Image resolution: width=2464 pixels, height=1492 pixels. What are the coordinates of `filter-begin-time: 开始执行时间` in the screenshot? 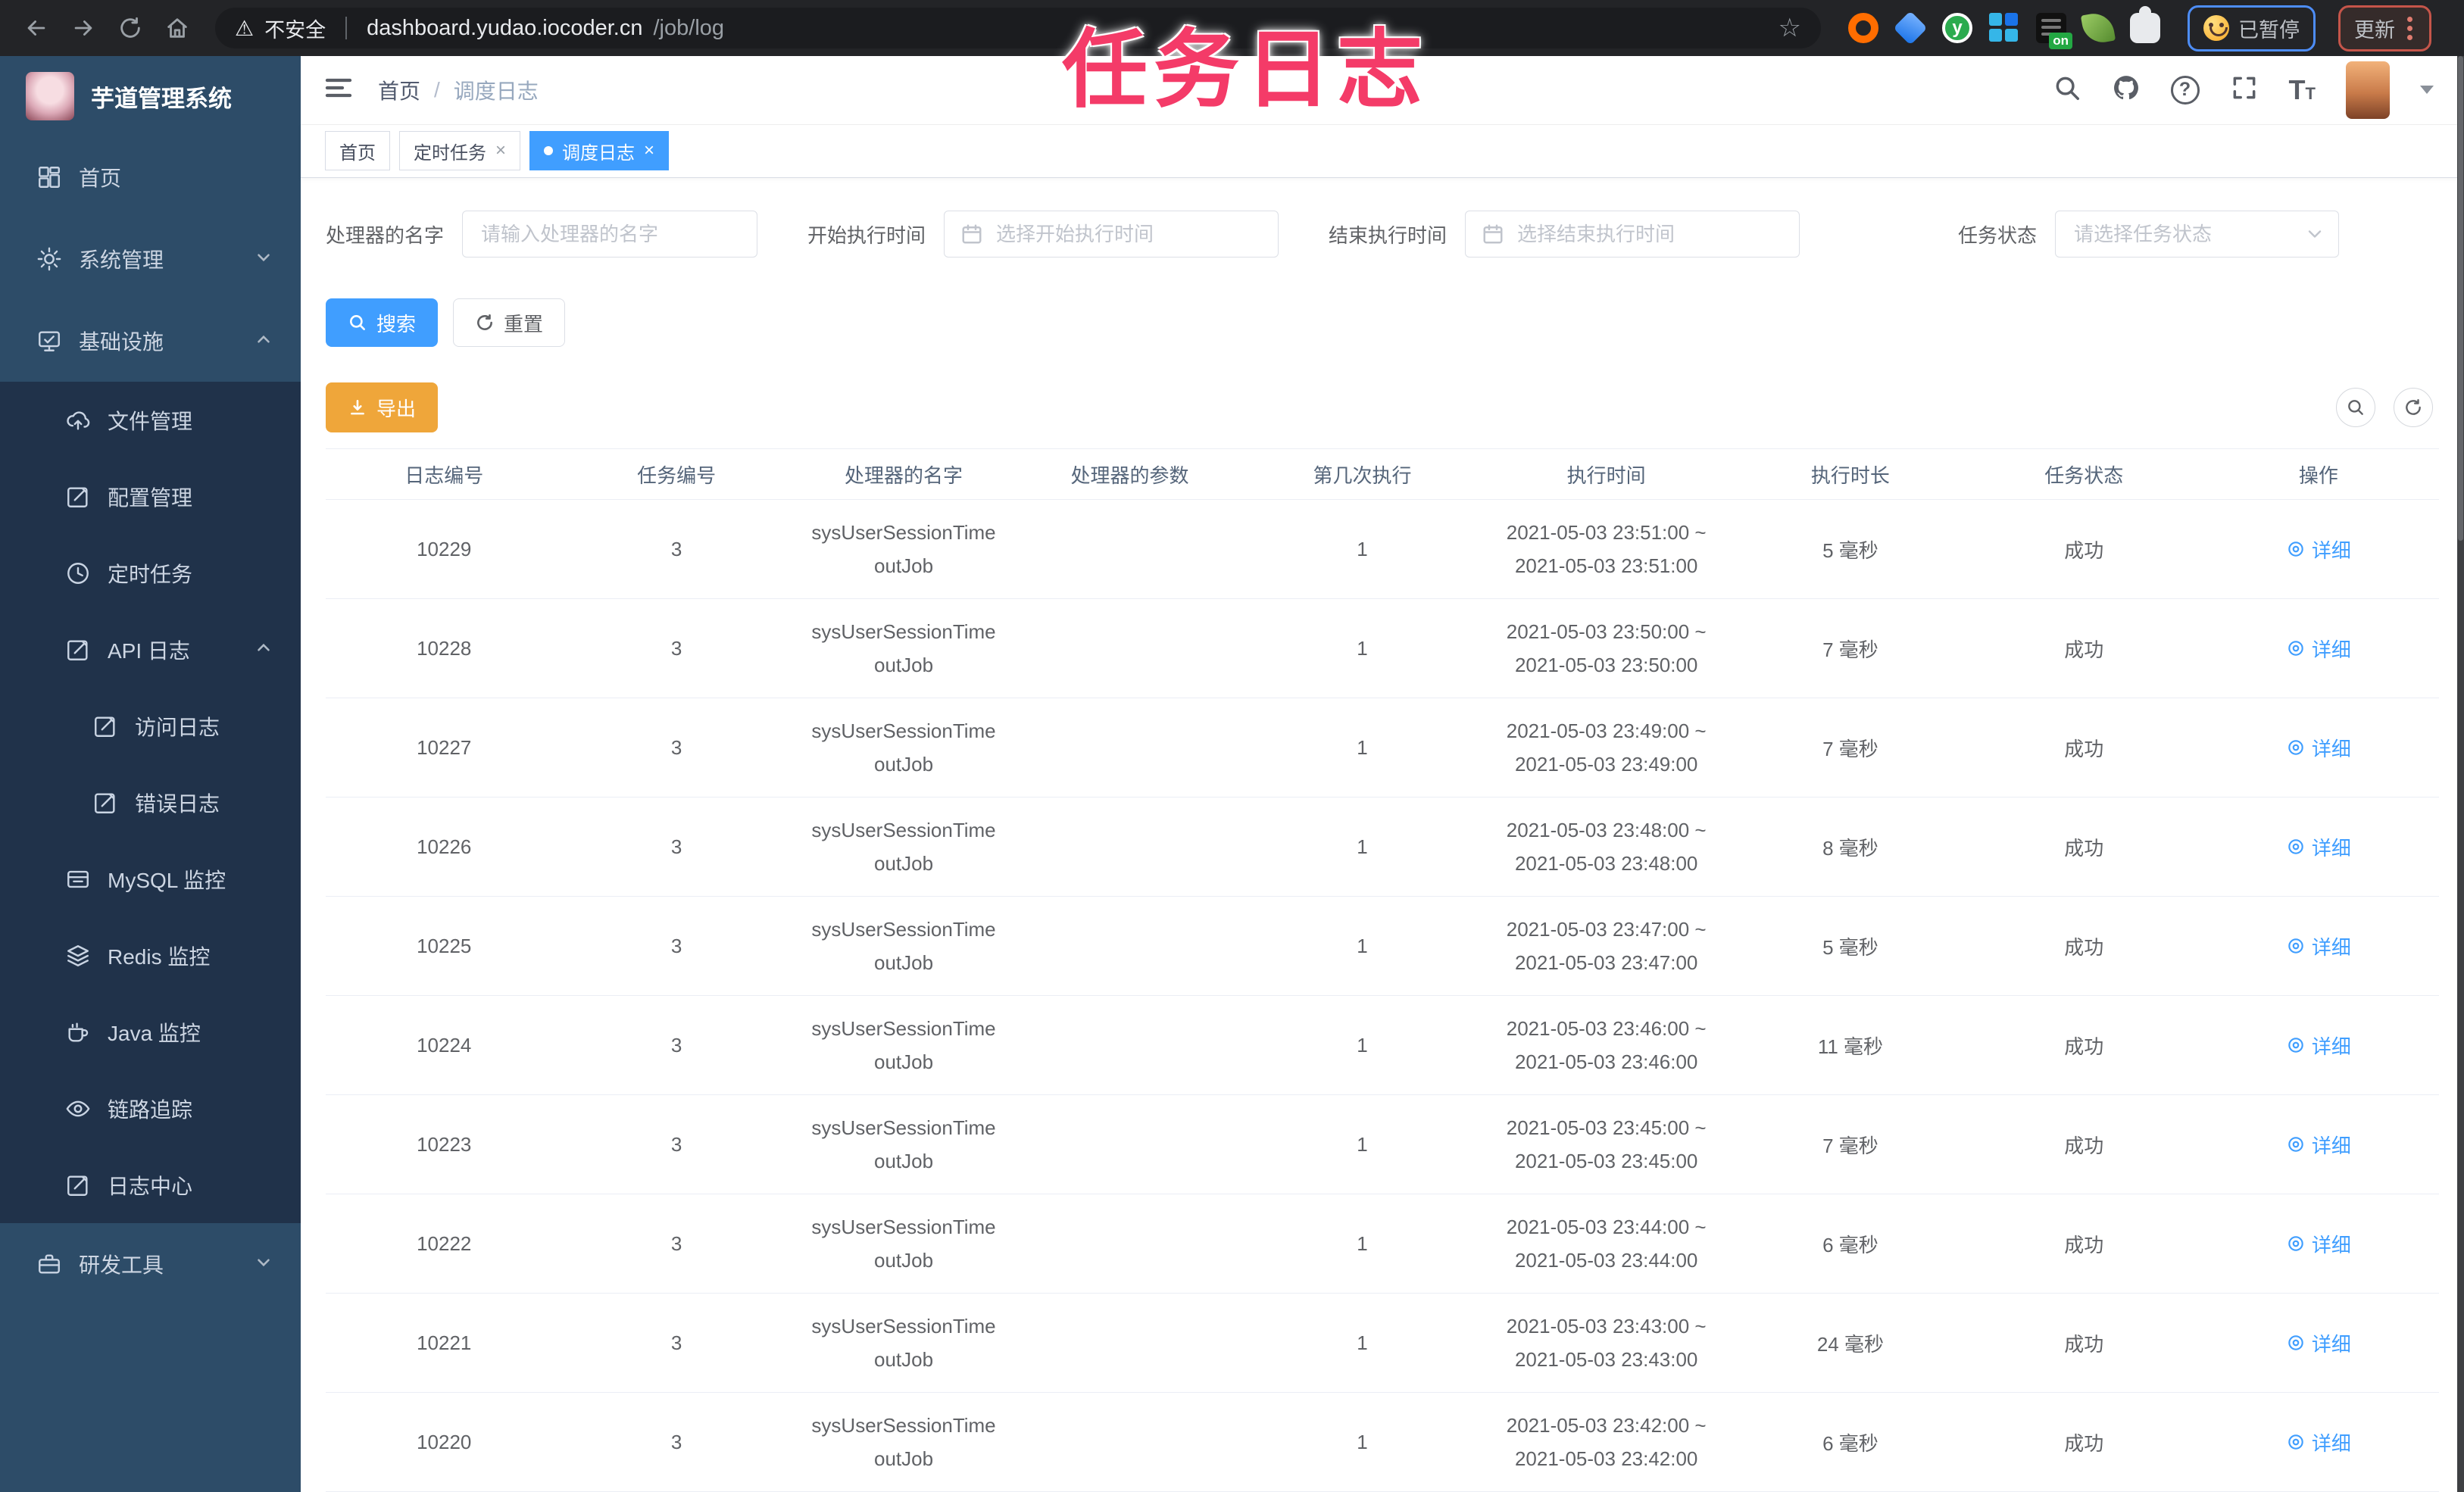 It's located at (1043, 235).